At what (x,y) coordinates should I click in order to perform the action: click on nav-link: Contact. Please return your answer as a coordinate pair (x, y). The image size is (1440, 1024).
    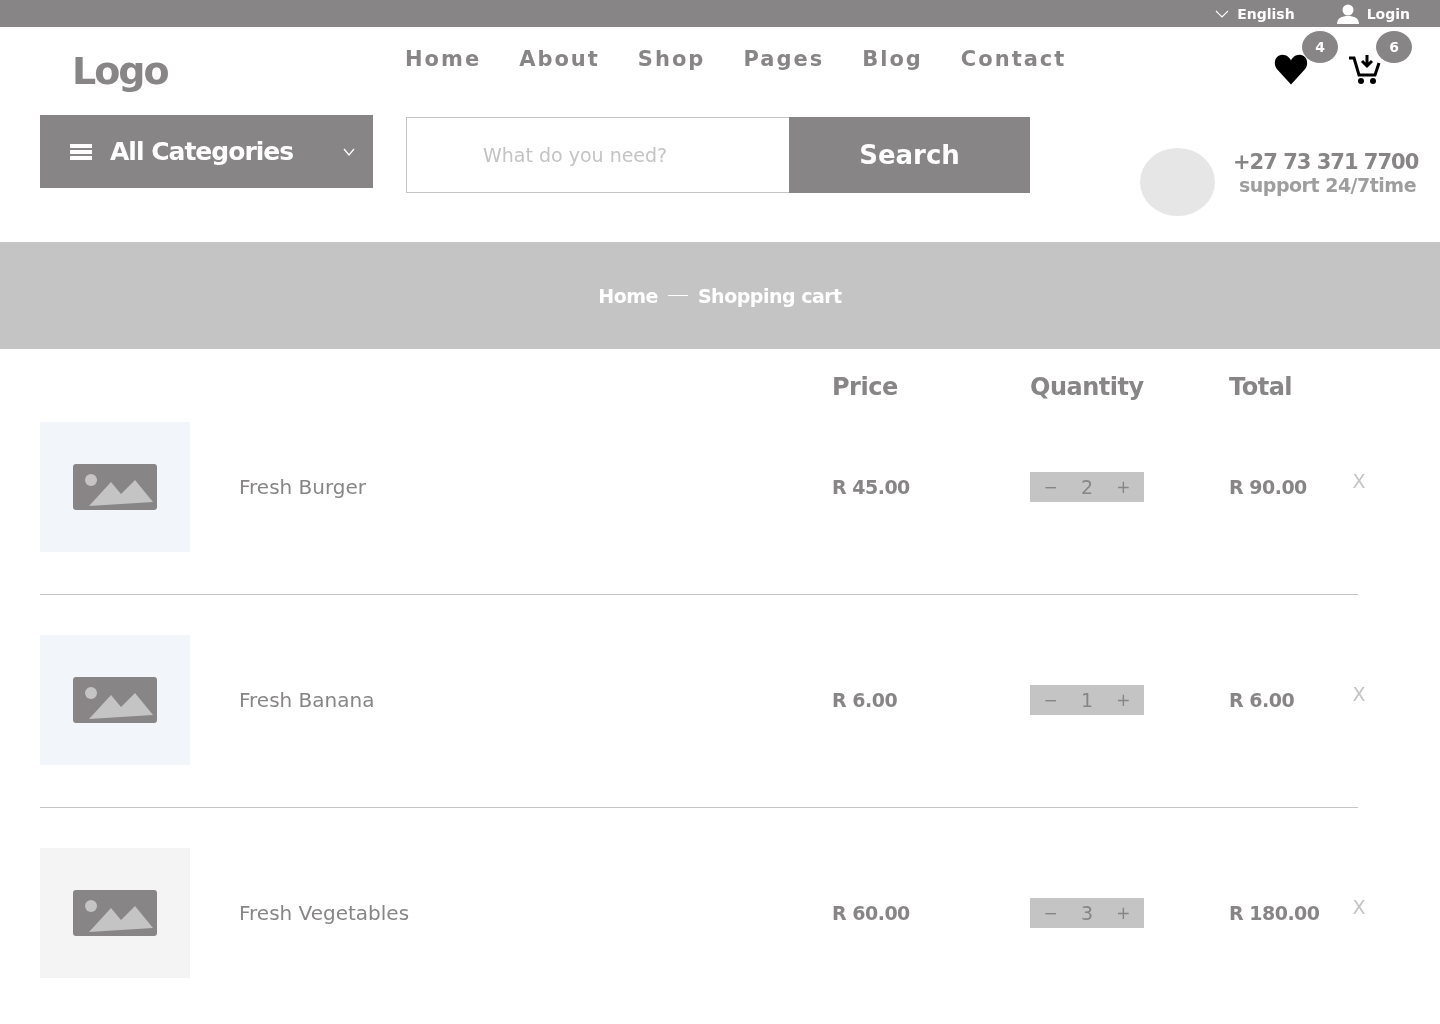
    Looking at the image, I should click on (1013, 59).